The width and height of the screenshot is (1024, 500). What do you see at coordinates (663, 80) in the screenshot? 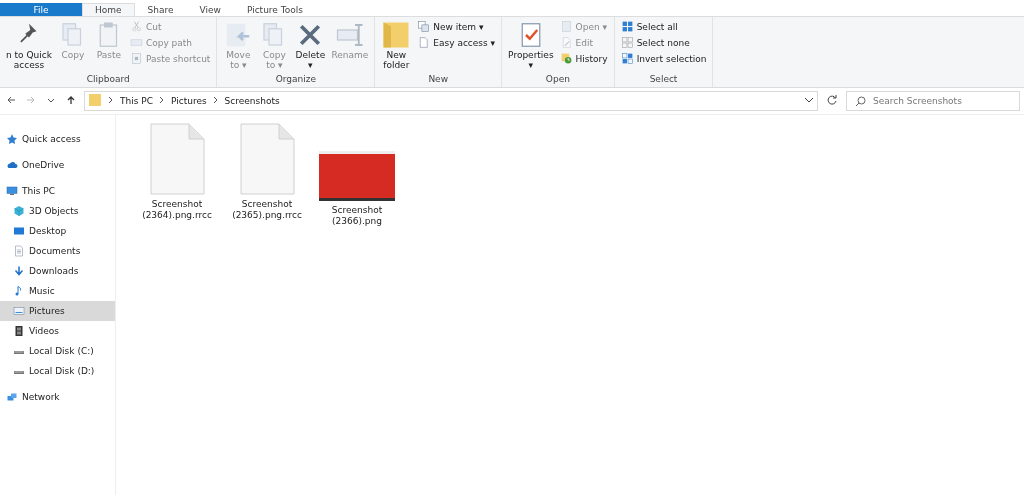
I see `group-label: Select` at bounding box center [663, 80].